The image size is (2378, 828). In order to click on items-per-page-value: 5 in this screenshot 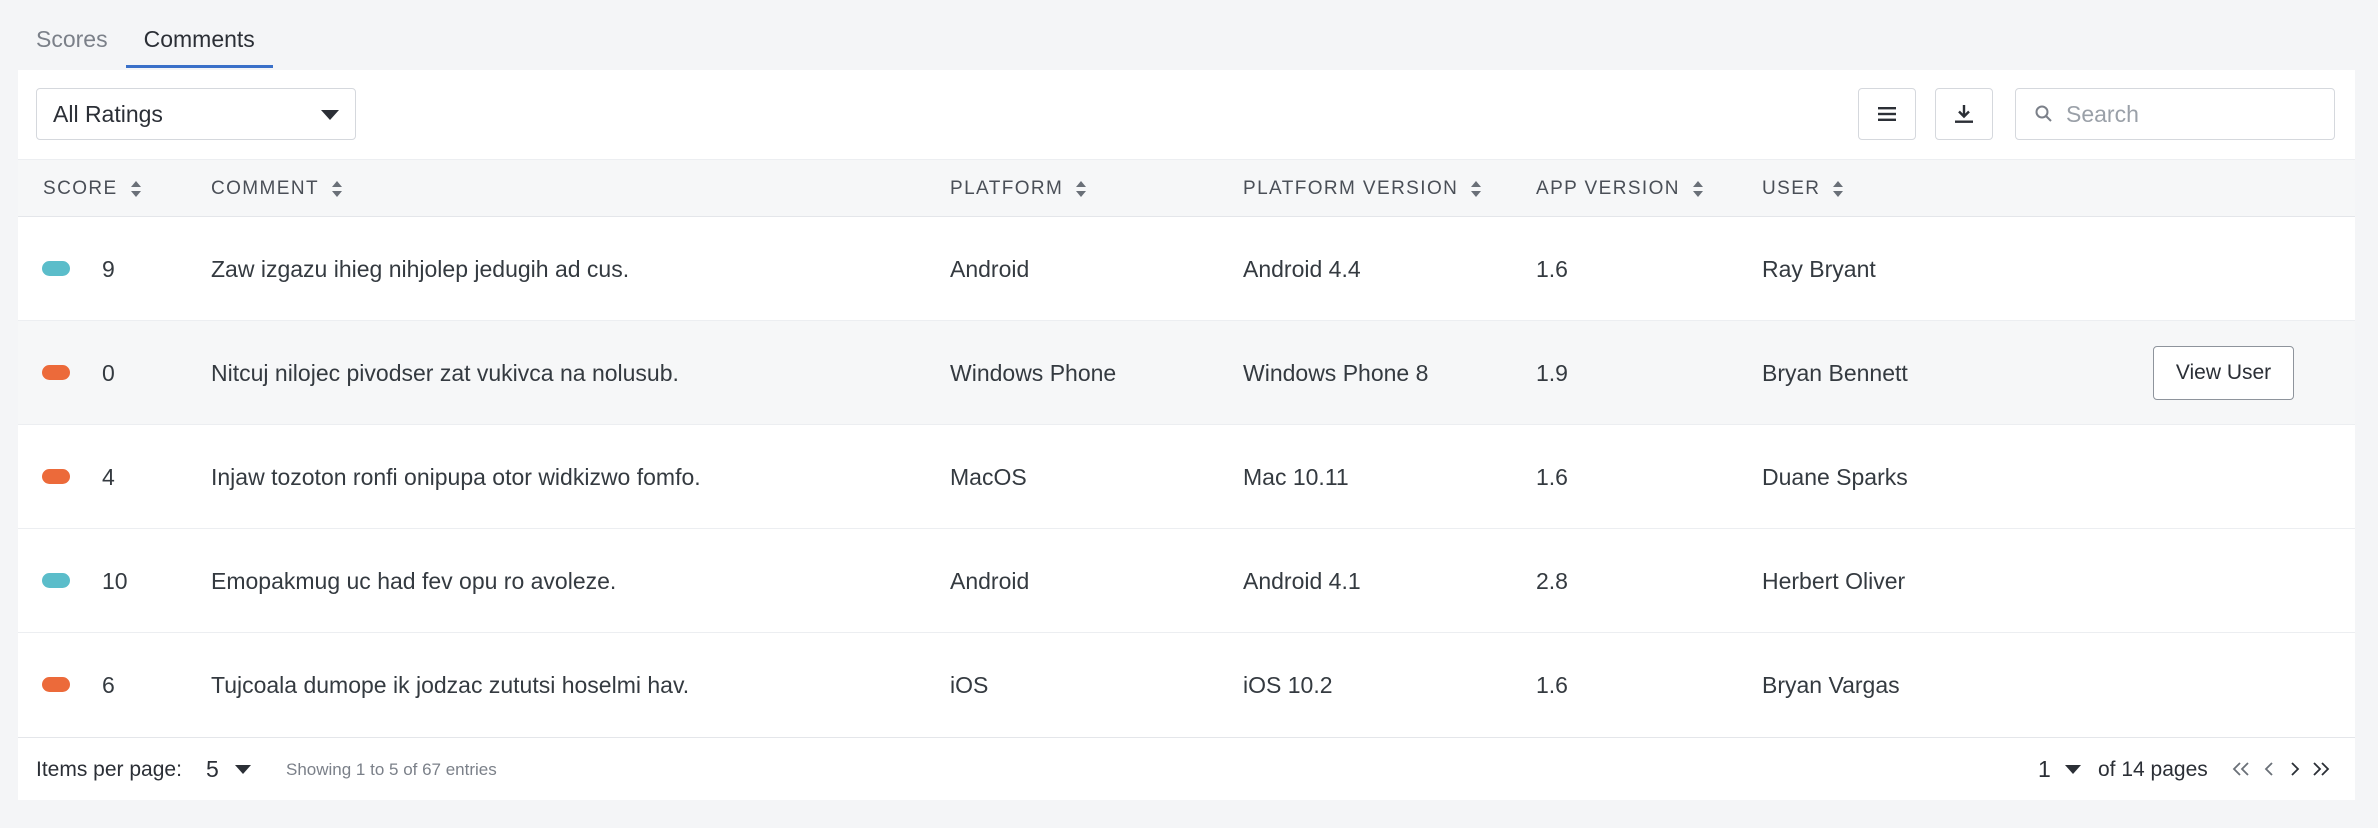, I will do `click(212, 769)`.